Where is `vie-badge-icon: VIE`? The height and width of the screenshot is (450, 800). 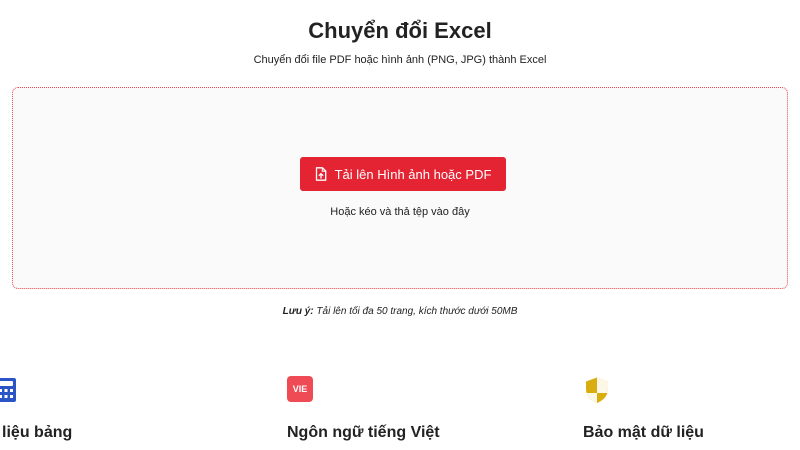 vie-badge-icon: VIE is located at coordinates (301, 390).